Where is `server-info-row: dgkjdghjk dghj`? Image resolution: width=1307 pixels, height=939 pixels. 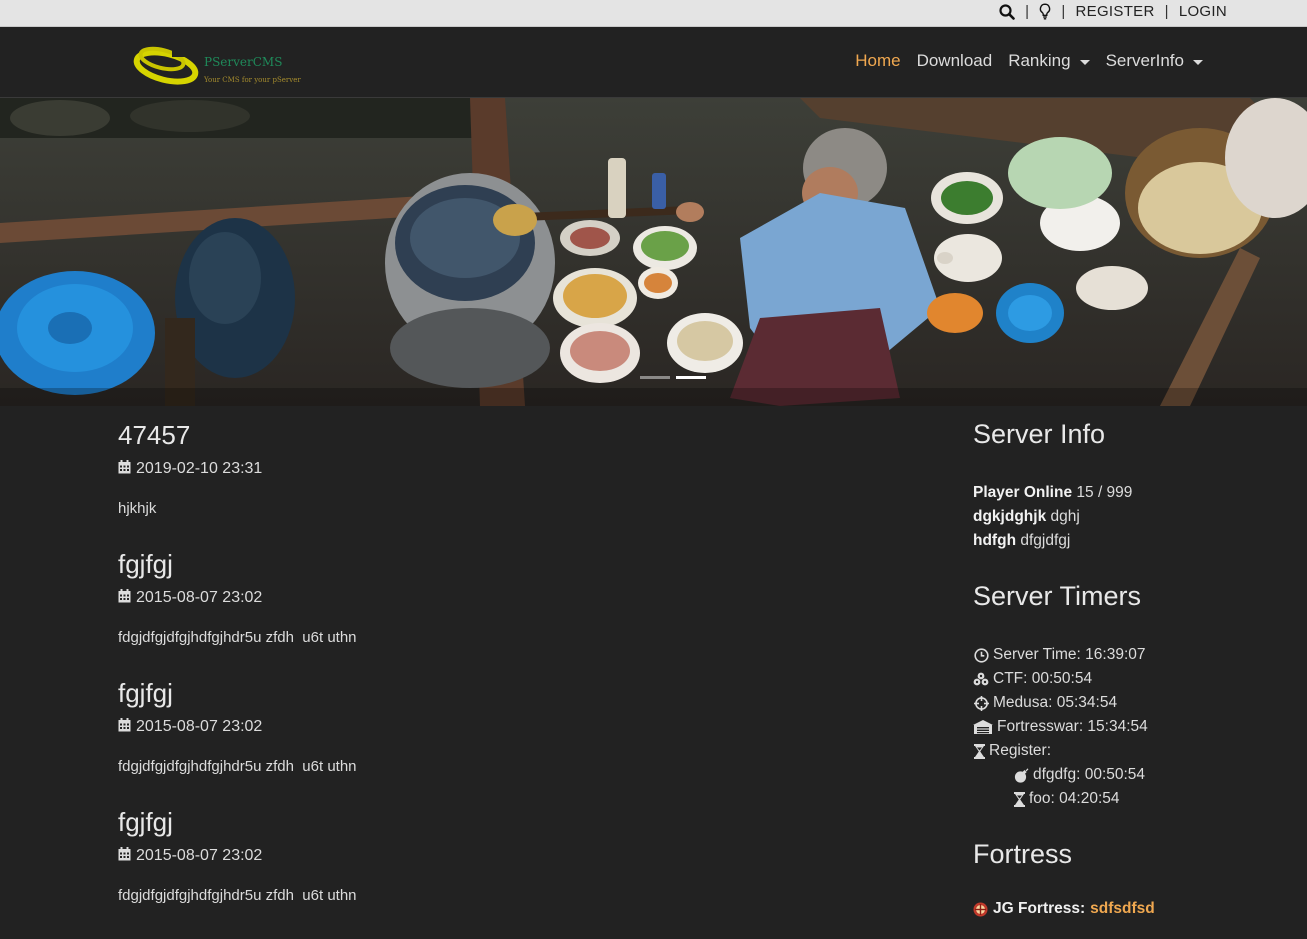 server-info-row: dgkjdghjk dghj is located at coordinates (1133, 517).